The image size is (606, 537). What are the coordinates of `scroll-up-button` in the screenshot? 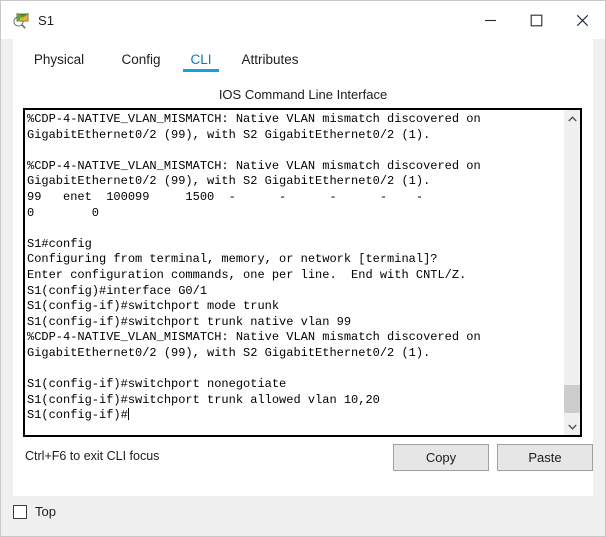 It's located at (572, 118).